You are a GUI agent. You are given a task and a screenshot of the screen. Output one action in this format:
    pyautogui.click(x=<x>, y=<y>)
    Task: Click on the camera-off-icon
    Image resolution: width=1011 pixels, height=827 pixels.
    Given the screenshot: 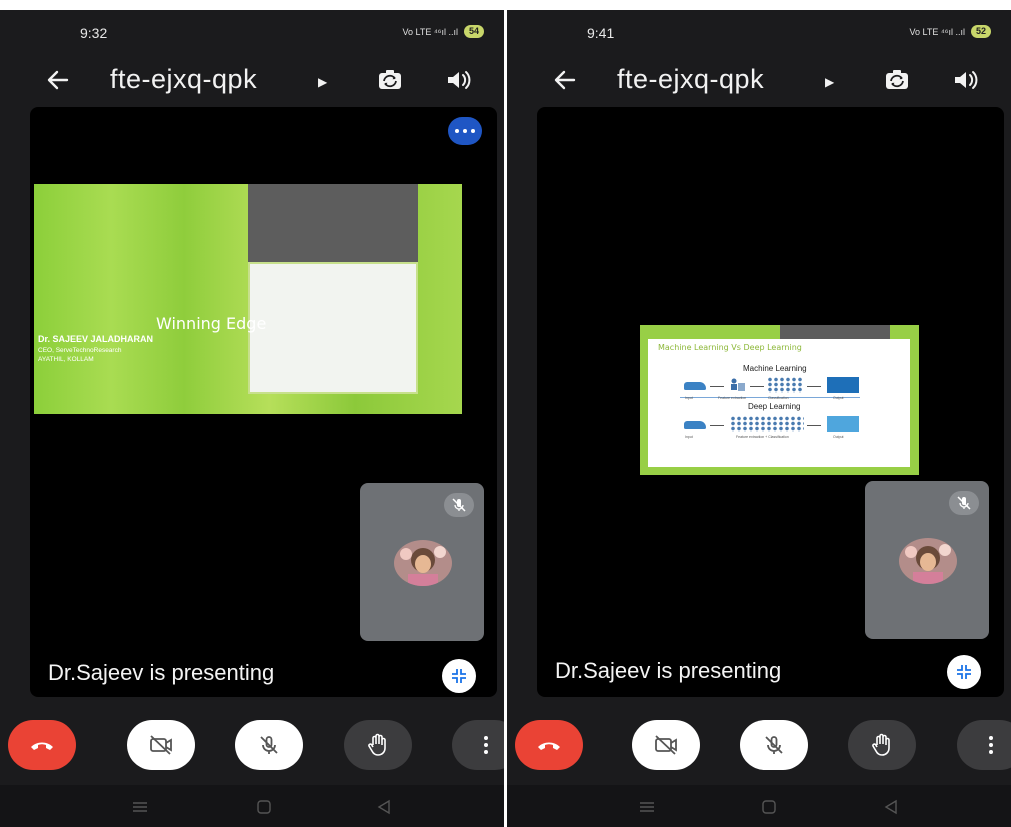 What is the action you would take?
    pyautogui.click(x=666, y=745)
    